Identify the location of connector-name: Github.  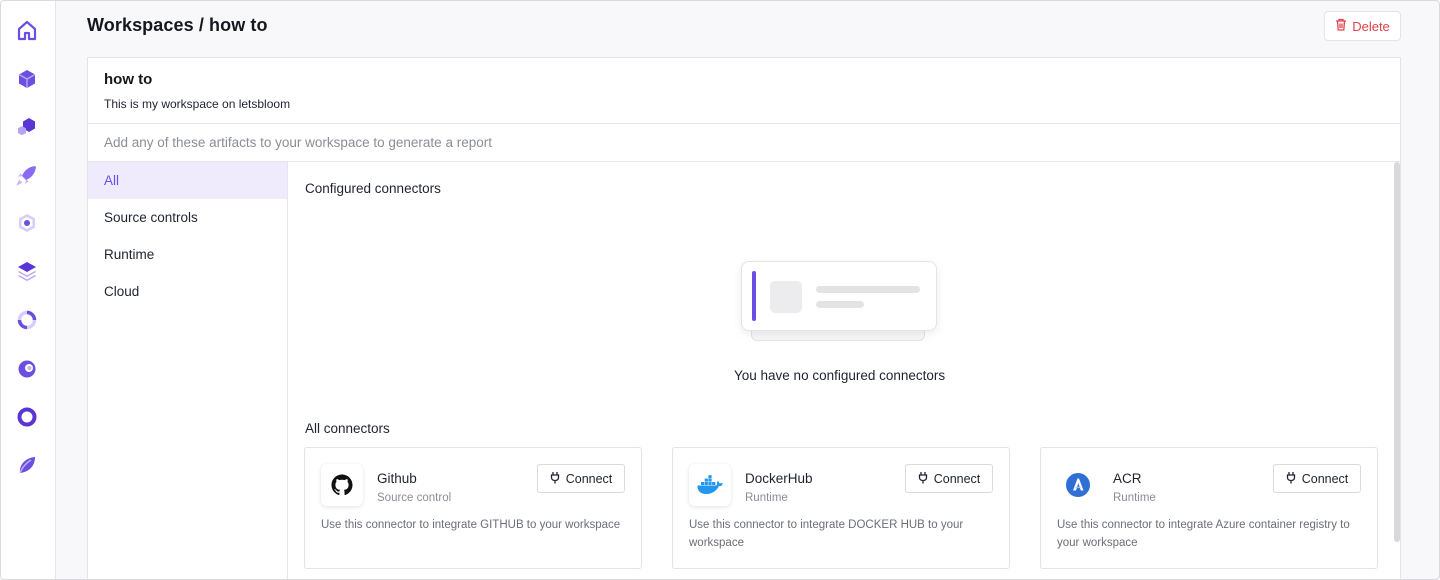
(397, 478).